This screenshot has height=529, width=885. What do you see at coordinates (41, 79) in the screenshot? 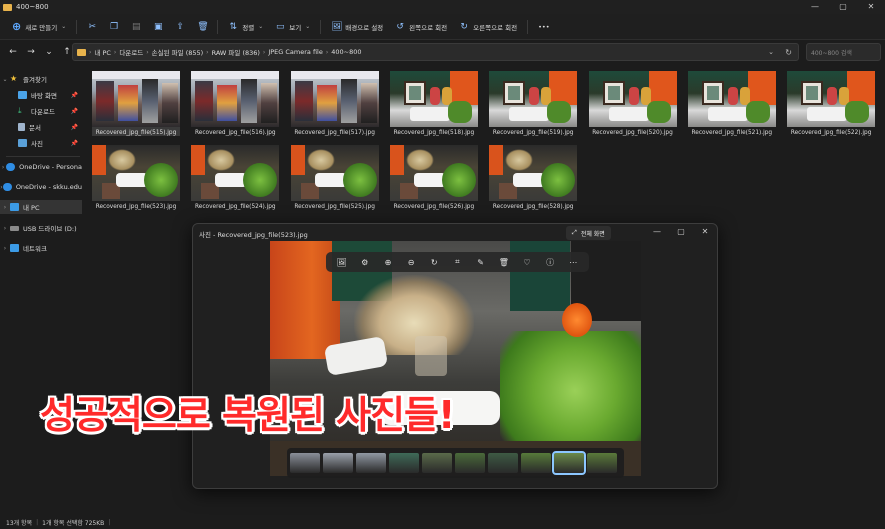
I see `sidebar-item-quick-access: ⌄ ★ 즐겨찾기` at bounding box center [41, 79].